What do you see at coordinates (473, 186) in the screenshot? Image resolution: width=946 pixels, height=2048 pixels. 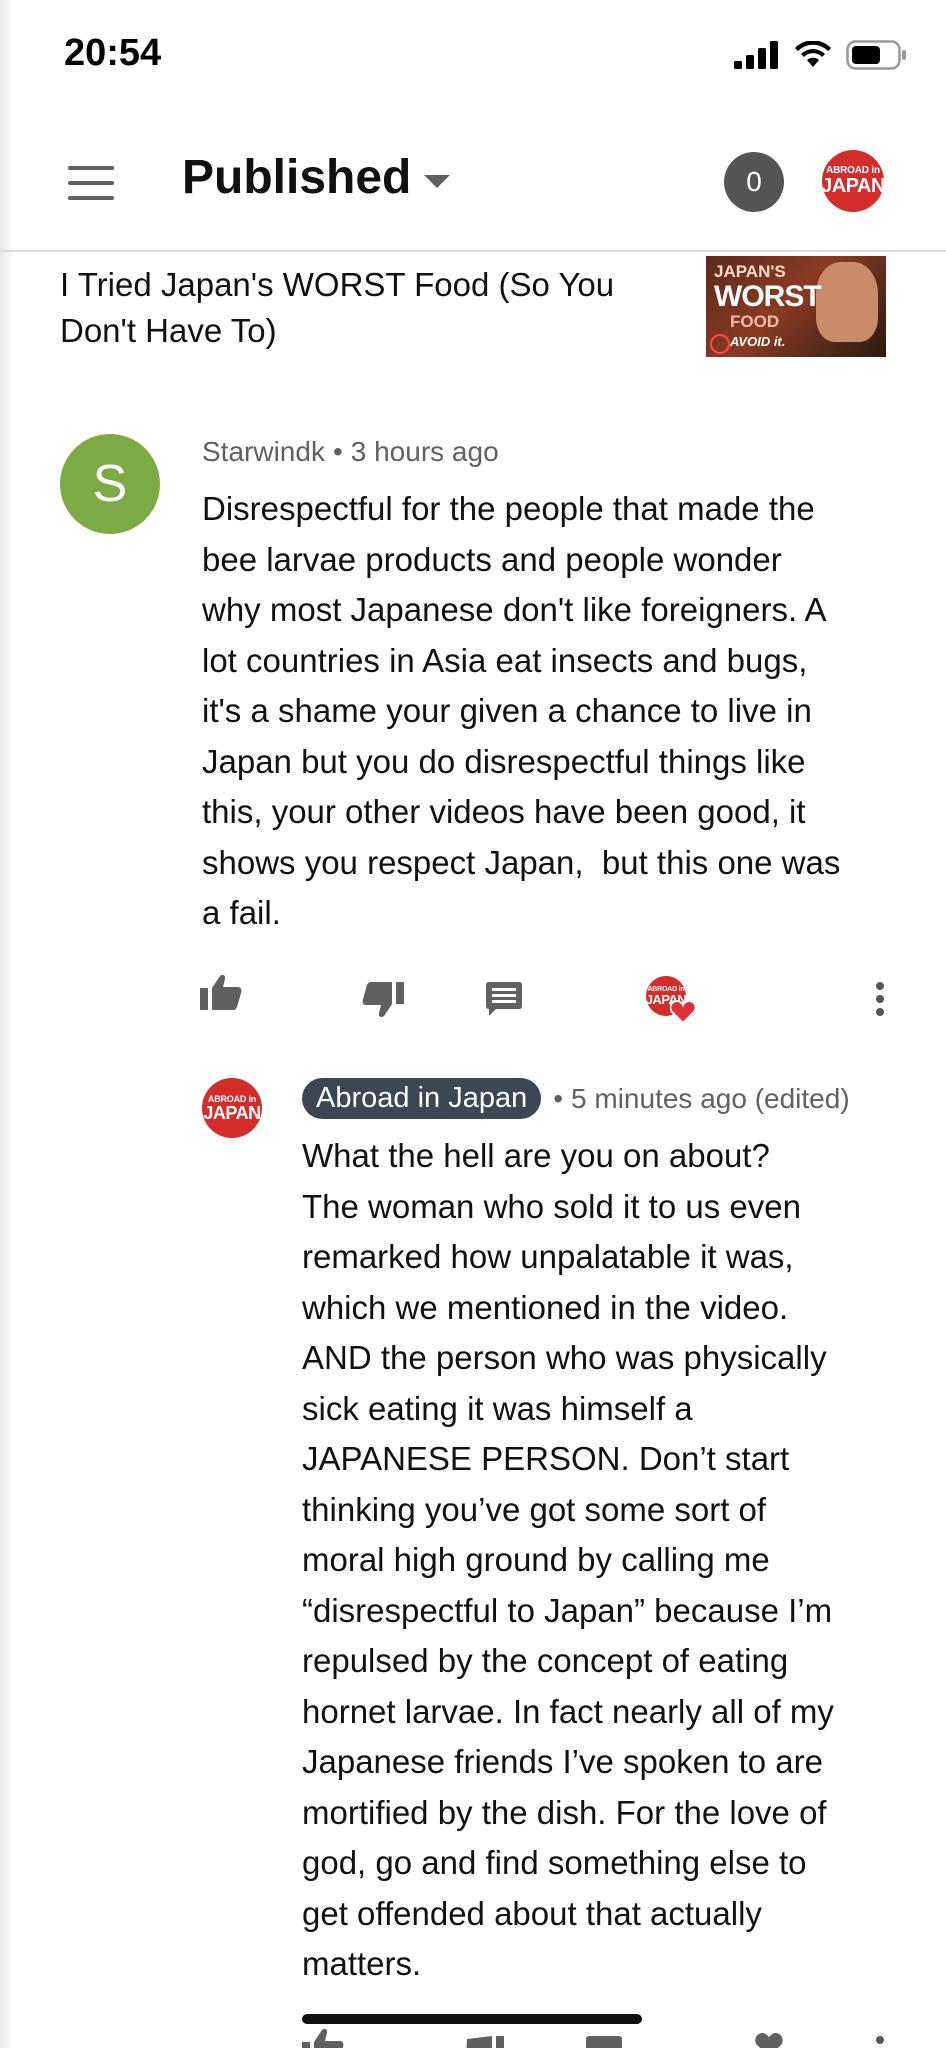 I see `app-header: Published 0 ABROAD in JAPAN` at bounding box center [473, 186].